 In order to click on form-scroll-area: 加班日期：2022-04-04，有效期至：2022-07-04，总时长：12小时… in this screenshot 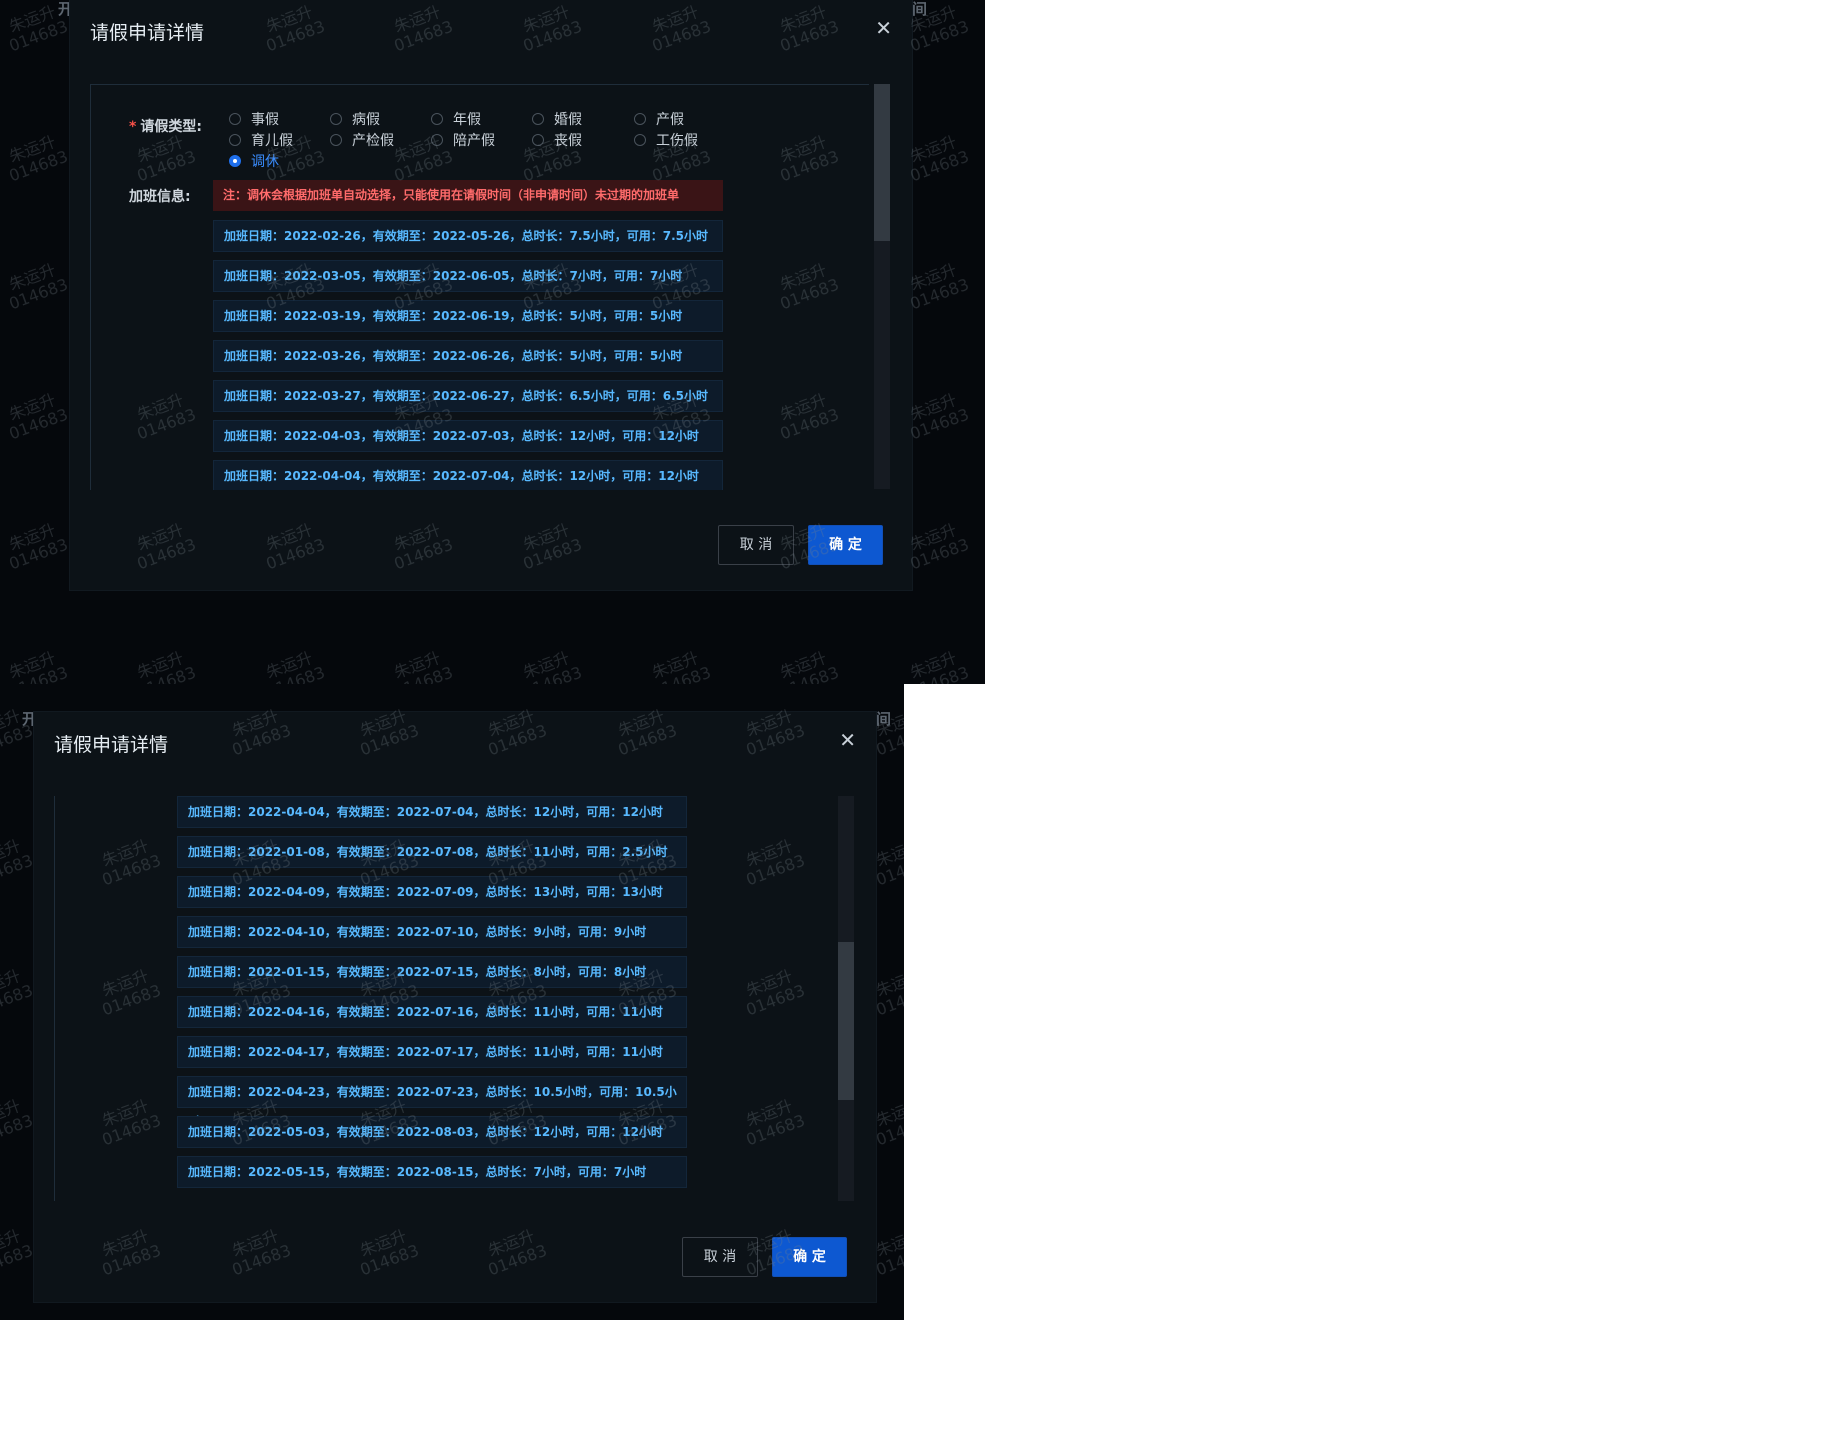, I will do `click(443, 998)`.